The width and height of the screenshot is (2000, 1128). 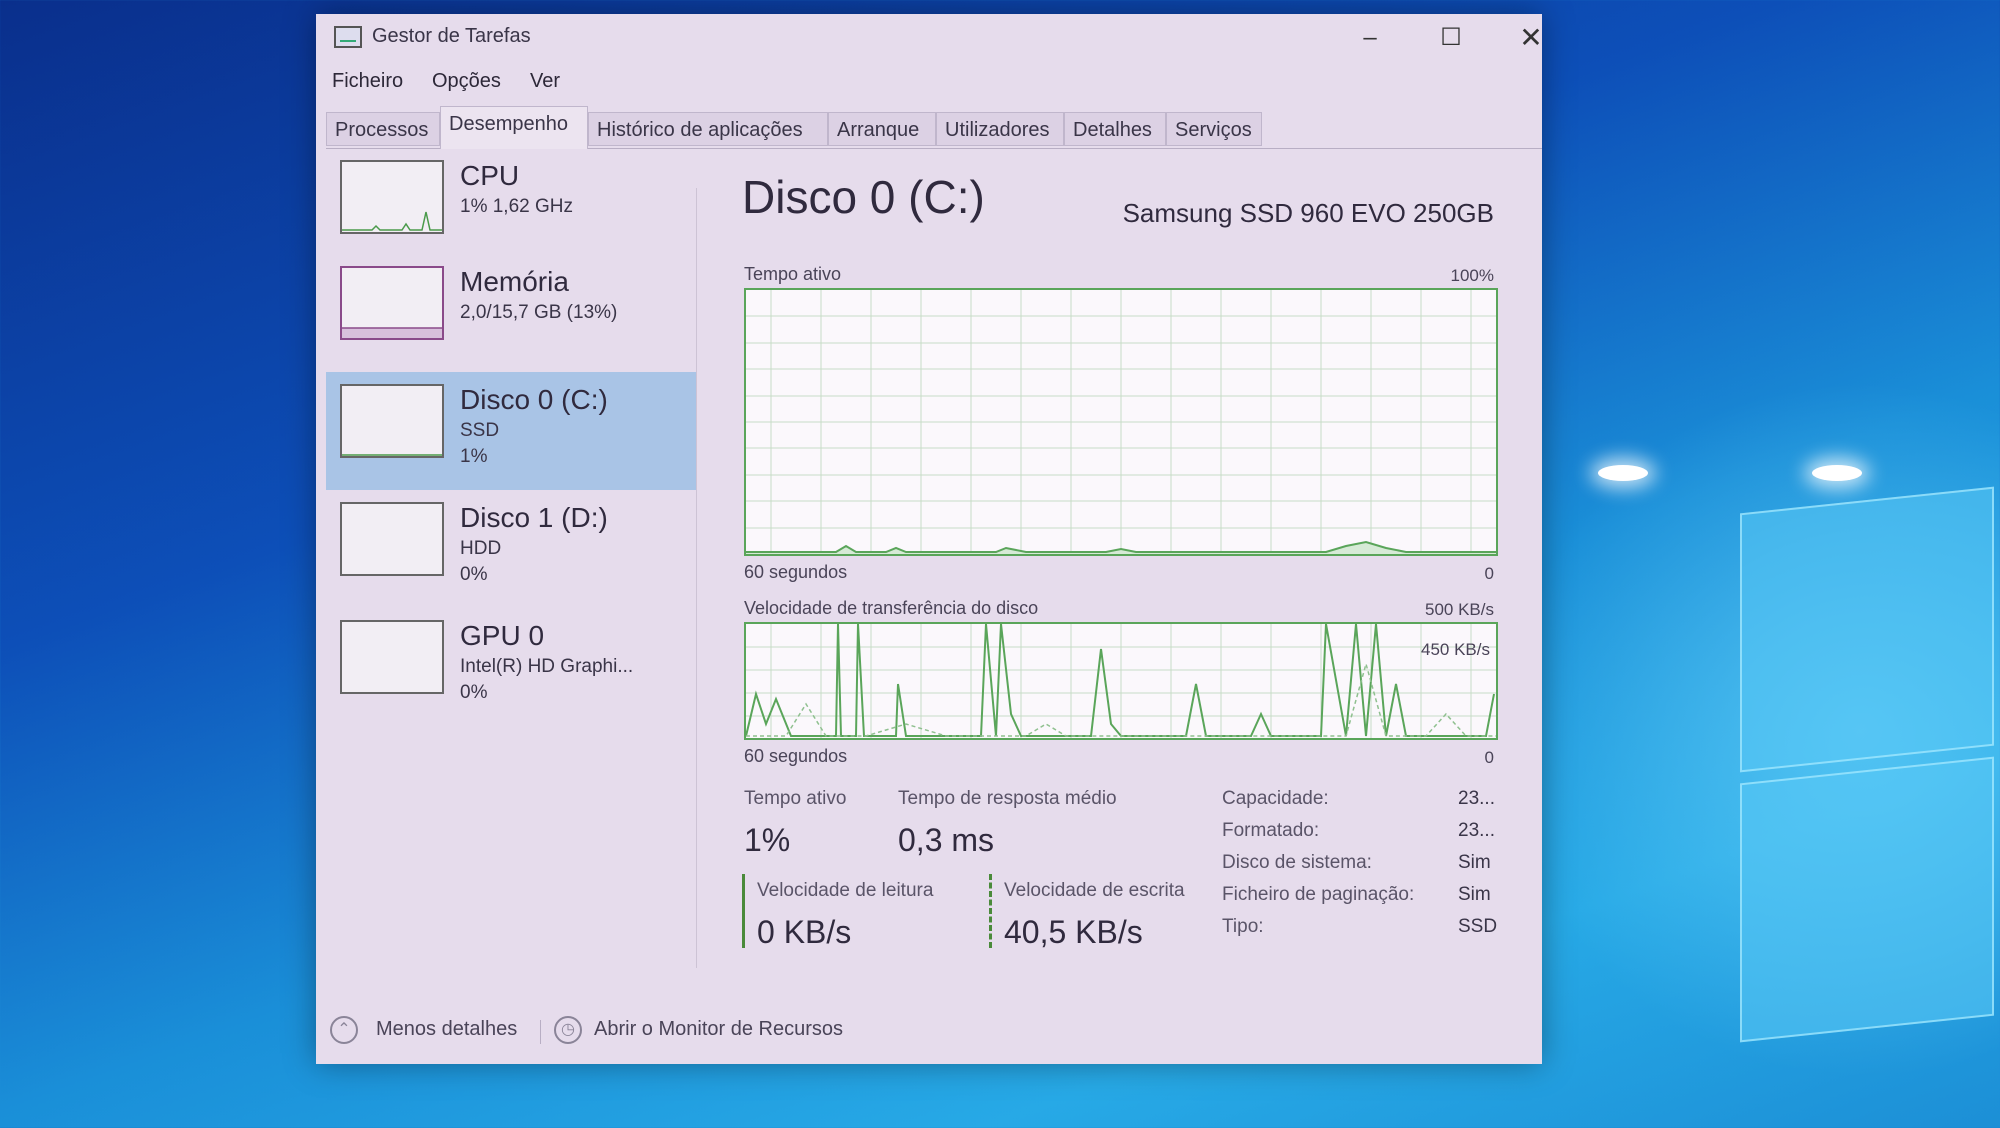 I want to click on type-label: Tipo:, so click(x=1243, y=926).